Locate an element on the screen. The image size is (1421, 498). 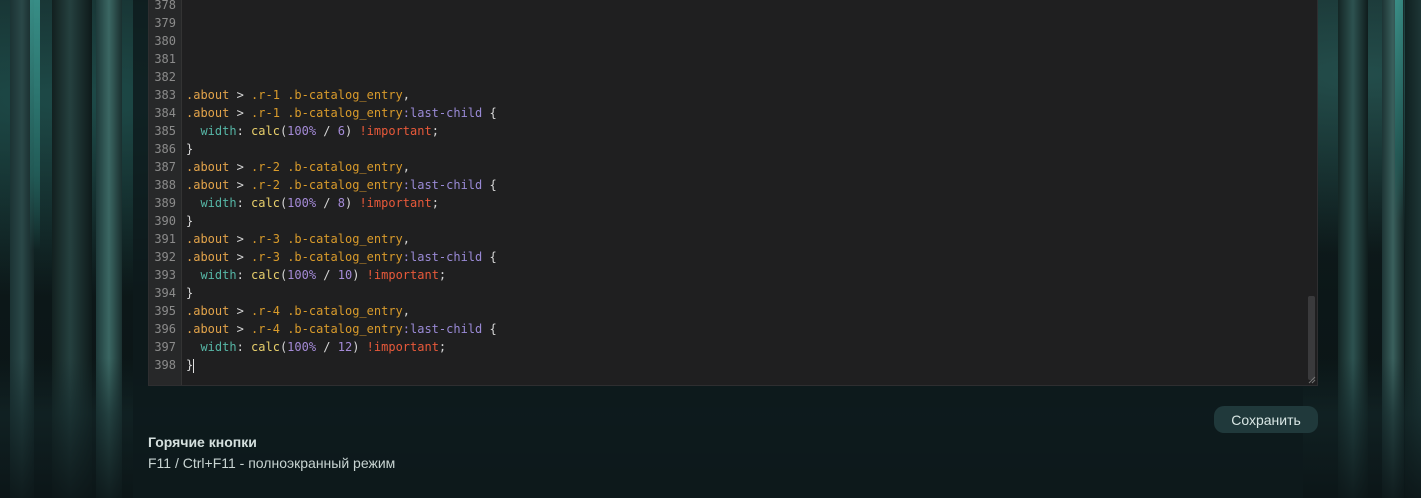
code-line: 382 is located at coordinates (733, 77).